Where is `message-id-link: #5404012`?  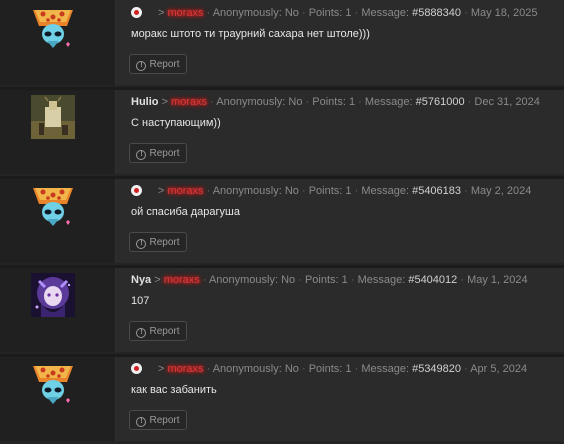
message-id-link: #5404012 is located at coordinates (432, 280).